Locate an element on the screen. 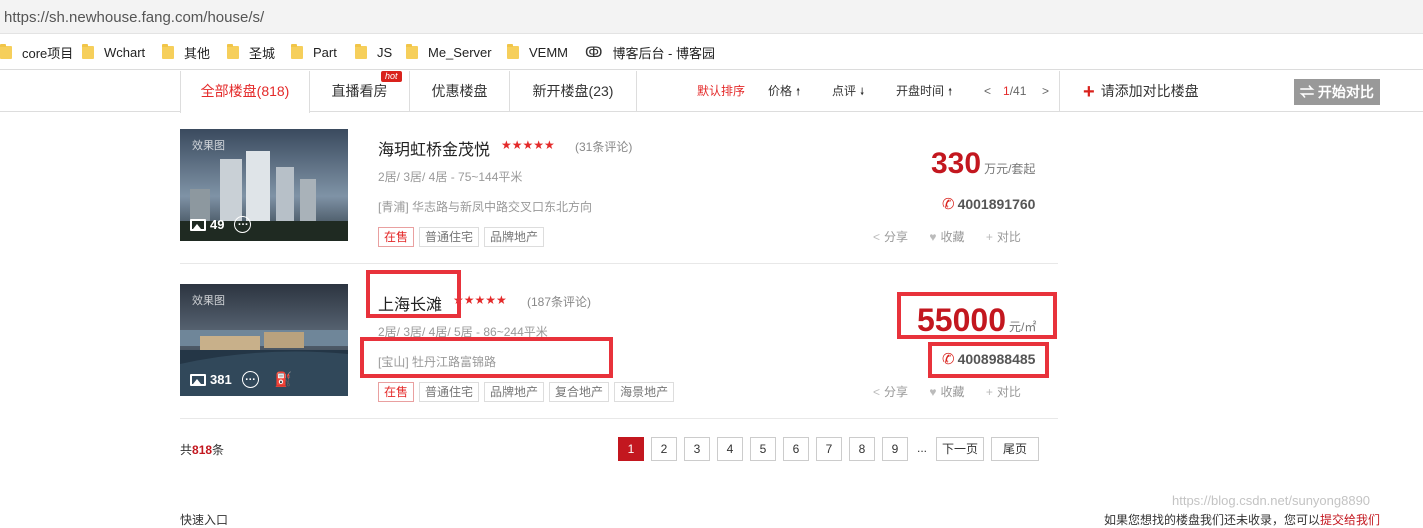 The image size is (1423, 528). annotation-box-address is located at coordinates (486, 357).